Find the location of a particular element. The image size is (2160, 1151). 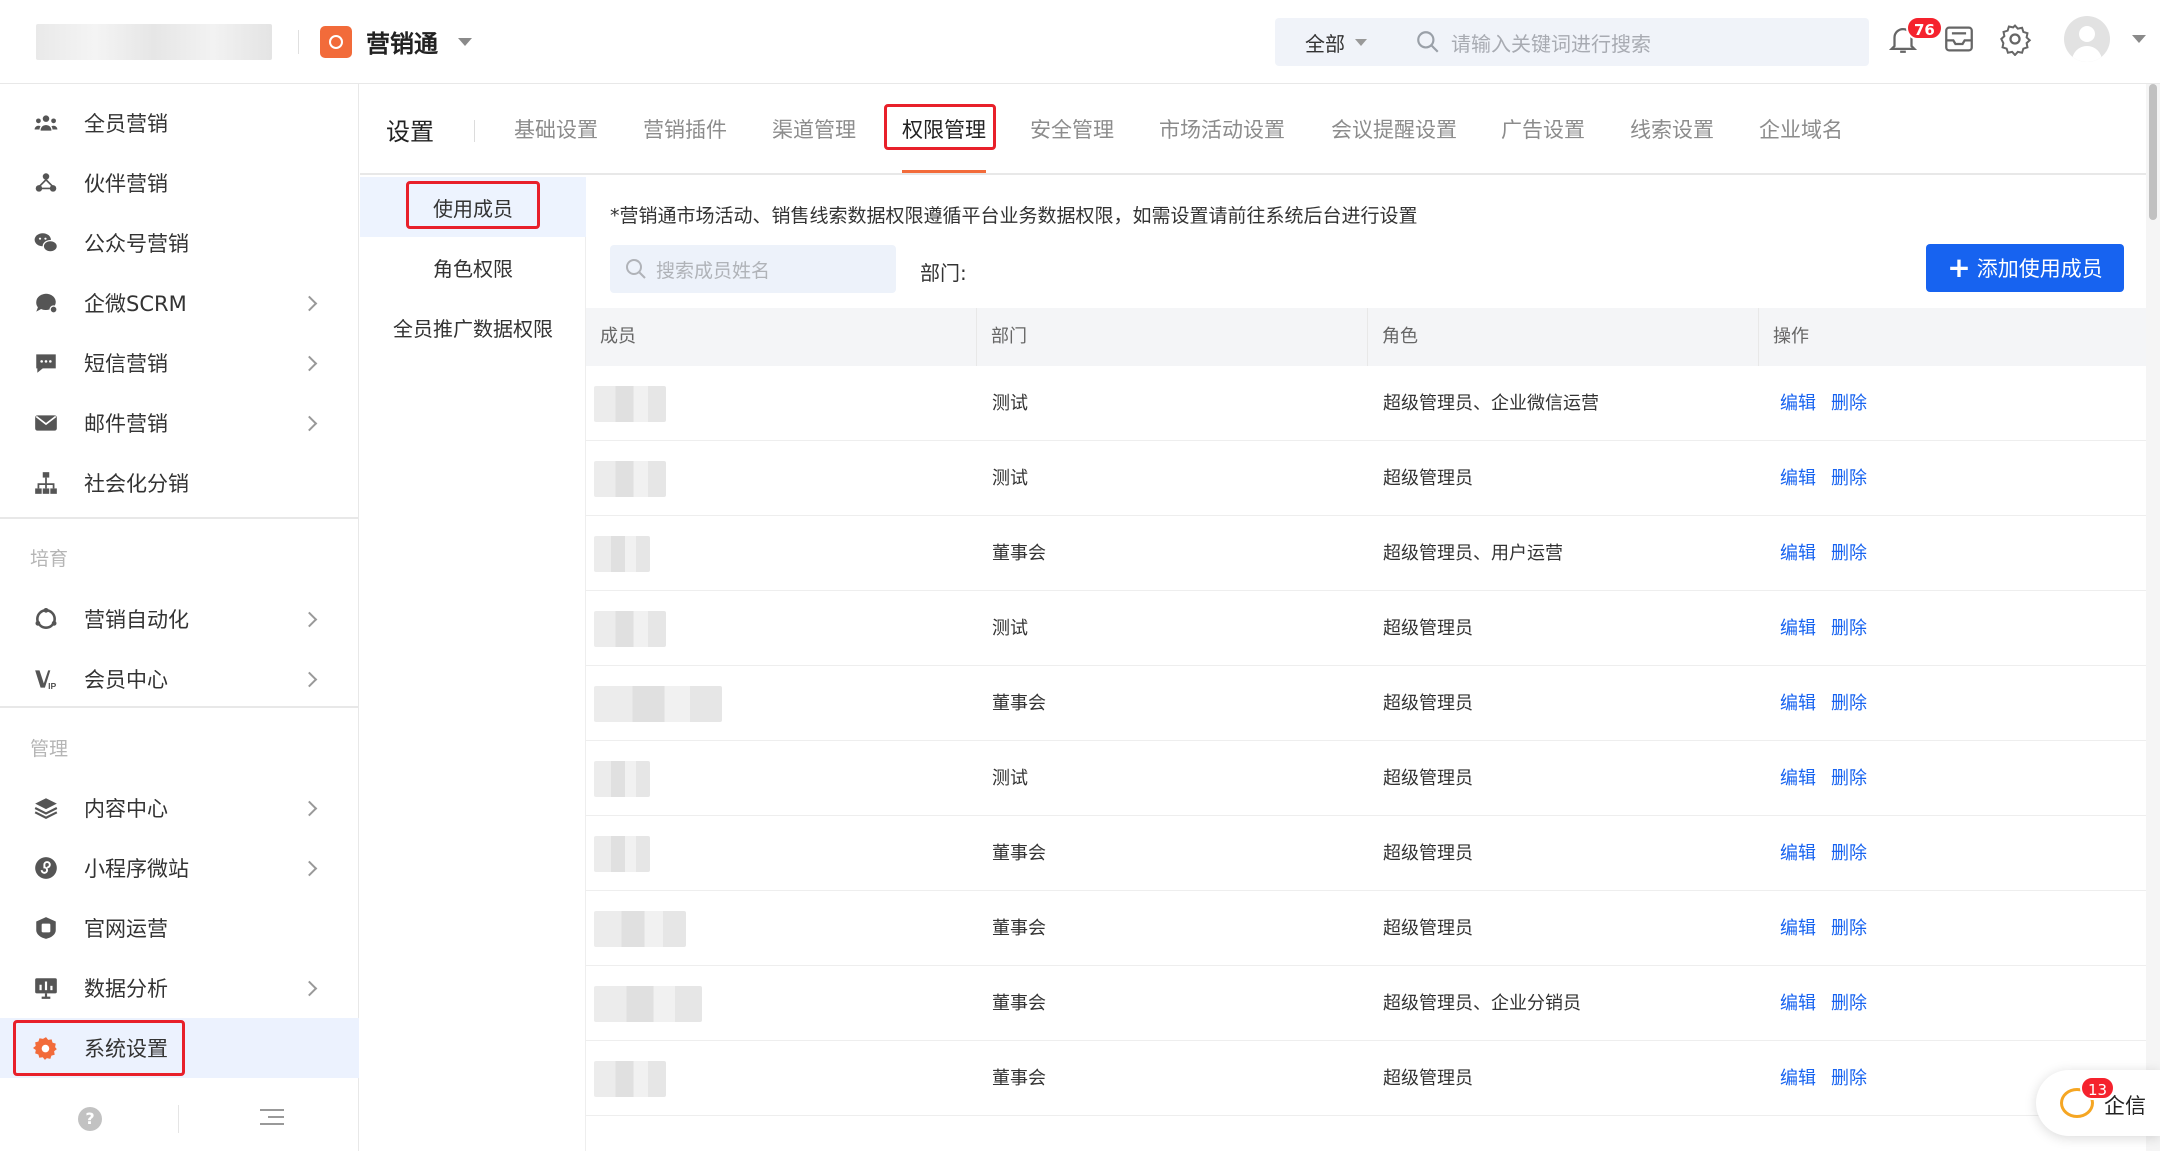

column-header-department: 部门 is located at coordinates (1171, 337).